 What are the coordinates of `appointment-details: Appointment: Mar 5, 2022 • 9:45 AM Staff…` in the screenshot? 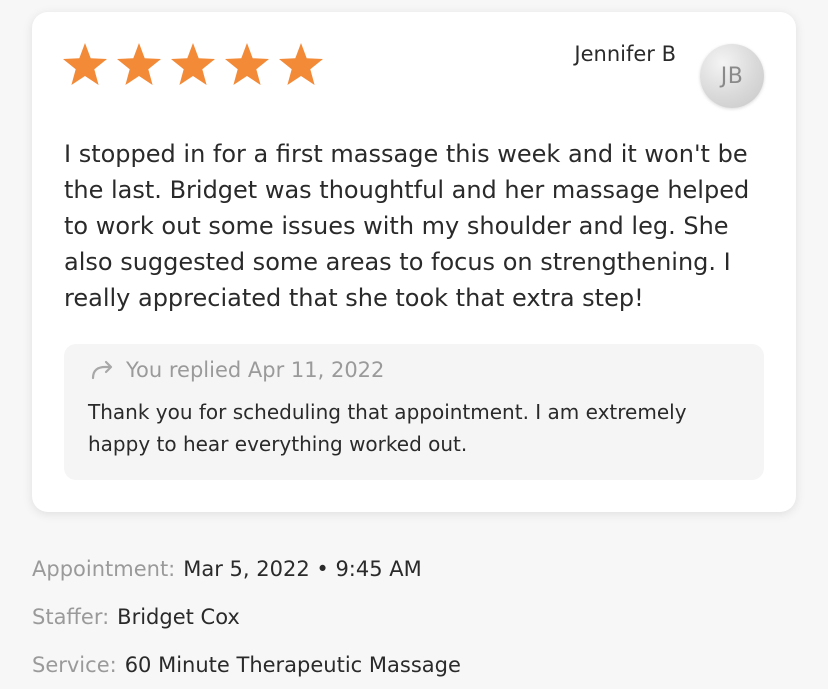 It's located at (246, 617).